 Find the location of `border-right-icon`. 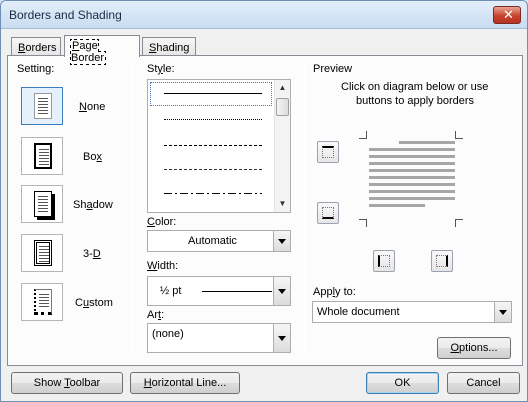

border-right-icon is located at coordinates (442, 261).